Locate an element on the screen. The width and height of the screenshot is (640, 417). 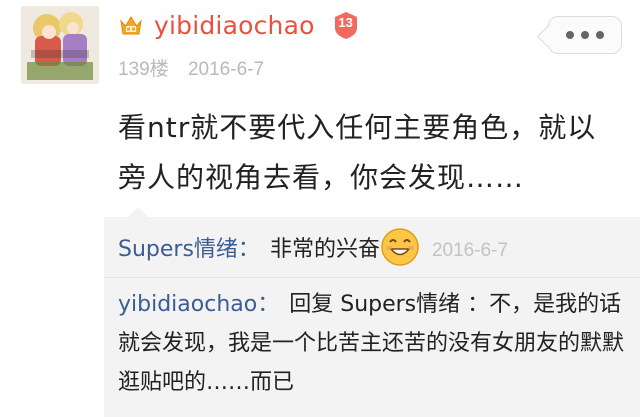
level-badge: 13 is located at coordinates (346, 25).